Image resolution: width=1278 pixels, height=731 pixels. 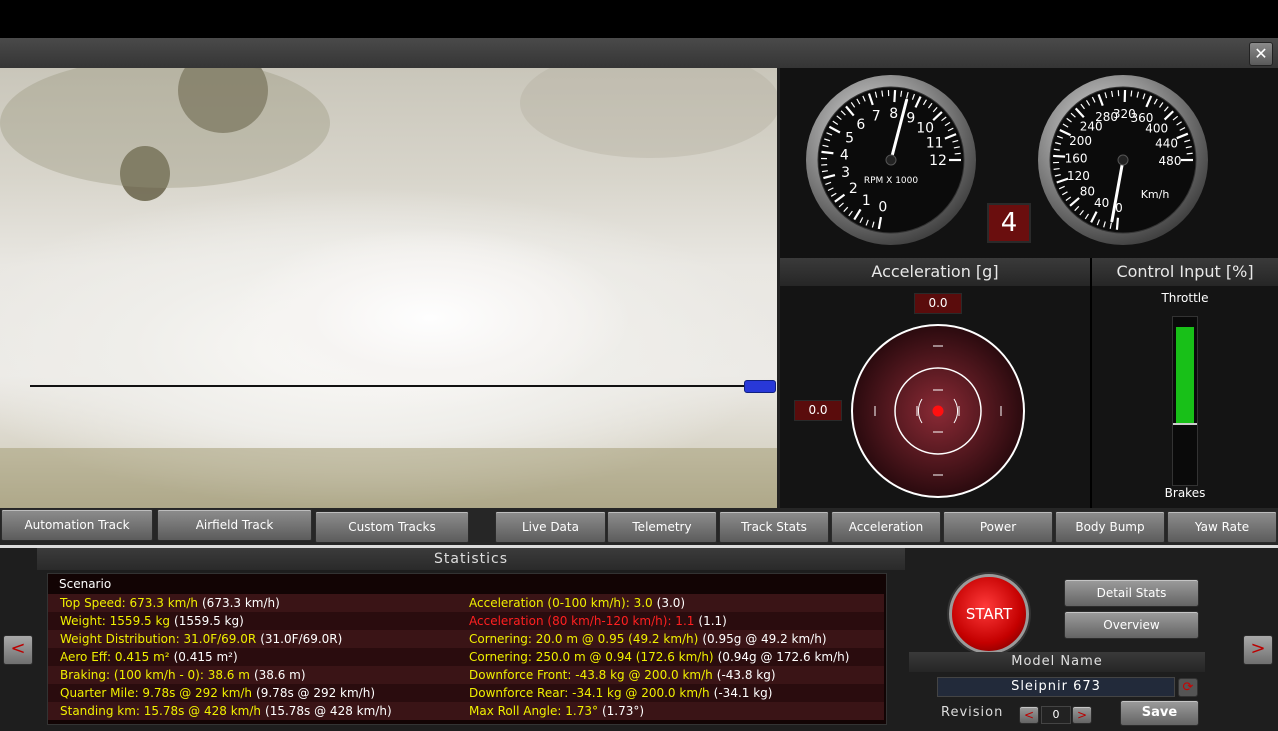 What do you see at coordinates (18, 650) in the screenshot?
I see `prev-car-button: <` at bounding box center [18, 650].